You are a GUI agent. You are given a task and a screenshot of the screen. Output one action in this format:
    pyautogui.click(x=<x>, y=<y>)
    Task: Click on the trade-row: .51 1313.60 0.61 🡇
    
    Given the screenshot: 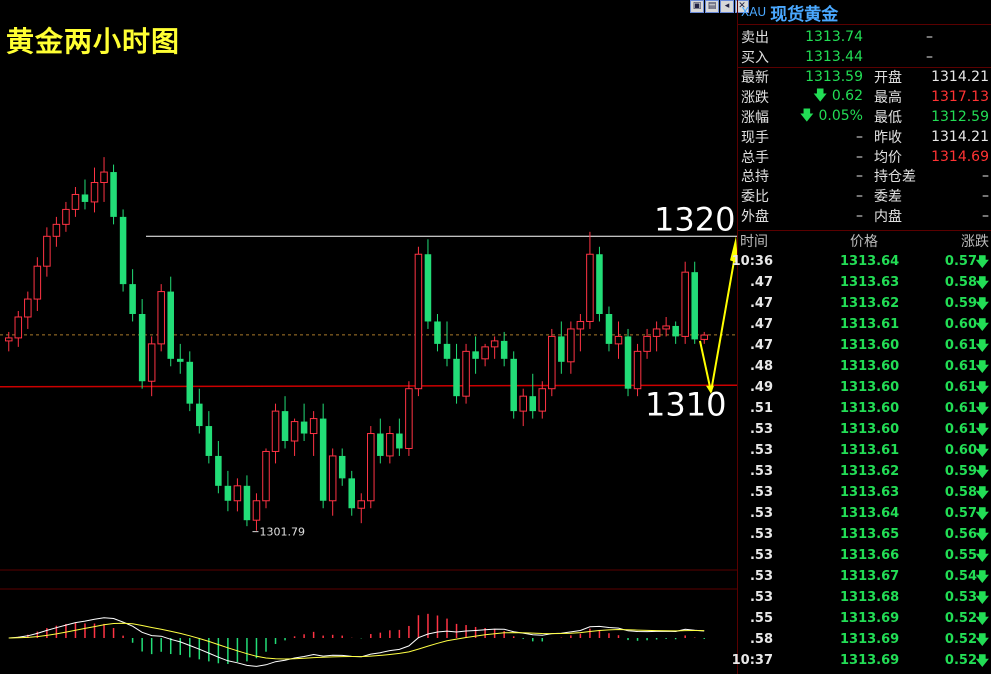 What is the action you would take?
    pyautogui.click(x=864, y=408)
    